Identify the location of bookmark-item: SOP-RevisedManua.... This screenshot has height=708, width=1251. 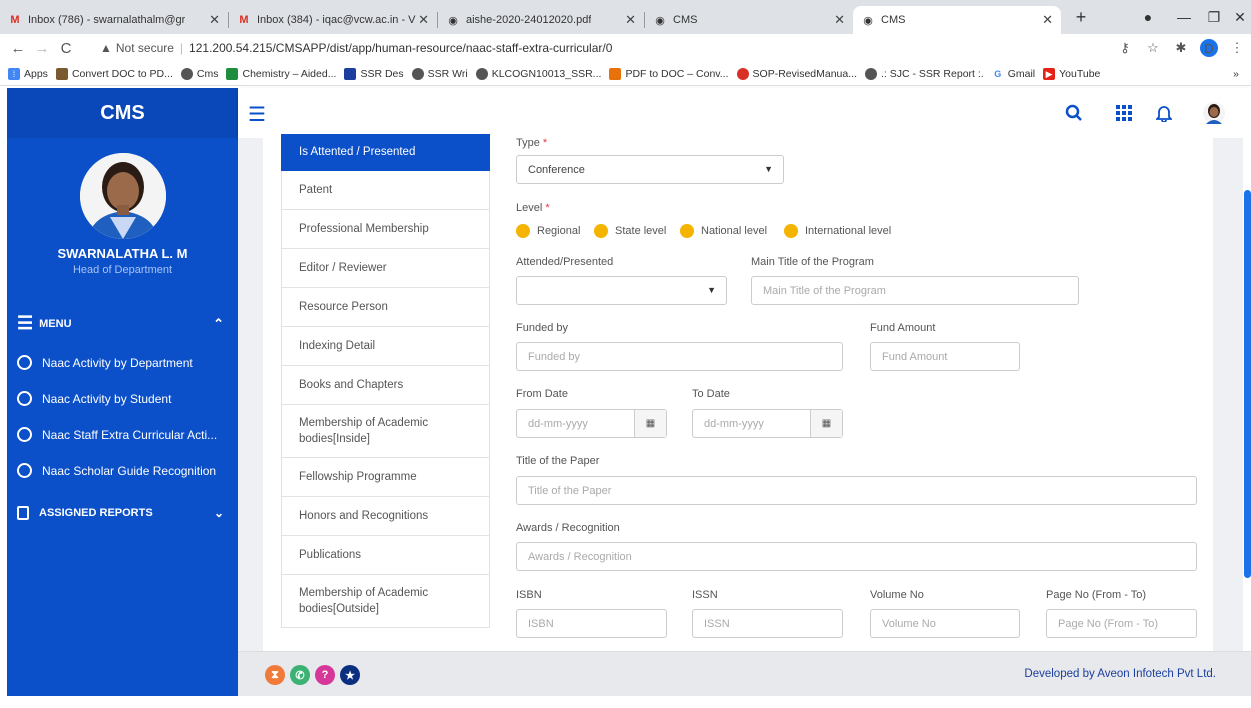
(796, 73).